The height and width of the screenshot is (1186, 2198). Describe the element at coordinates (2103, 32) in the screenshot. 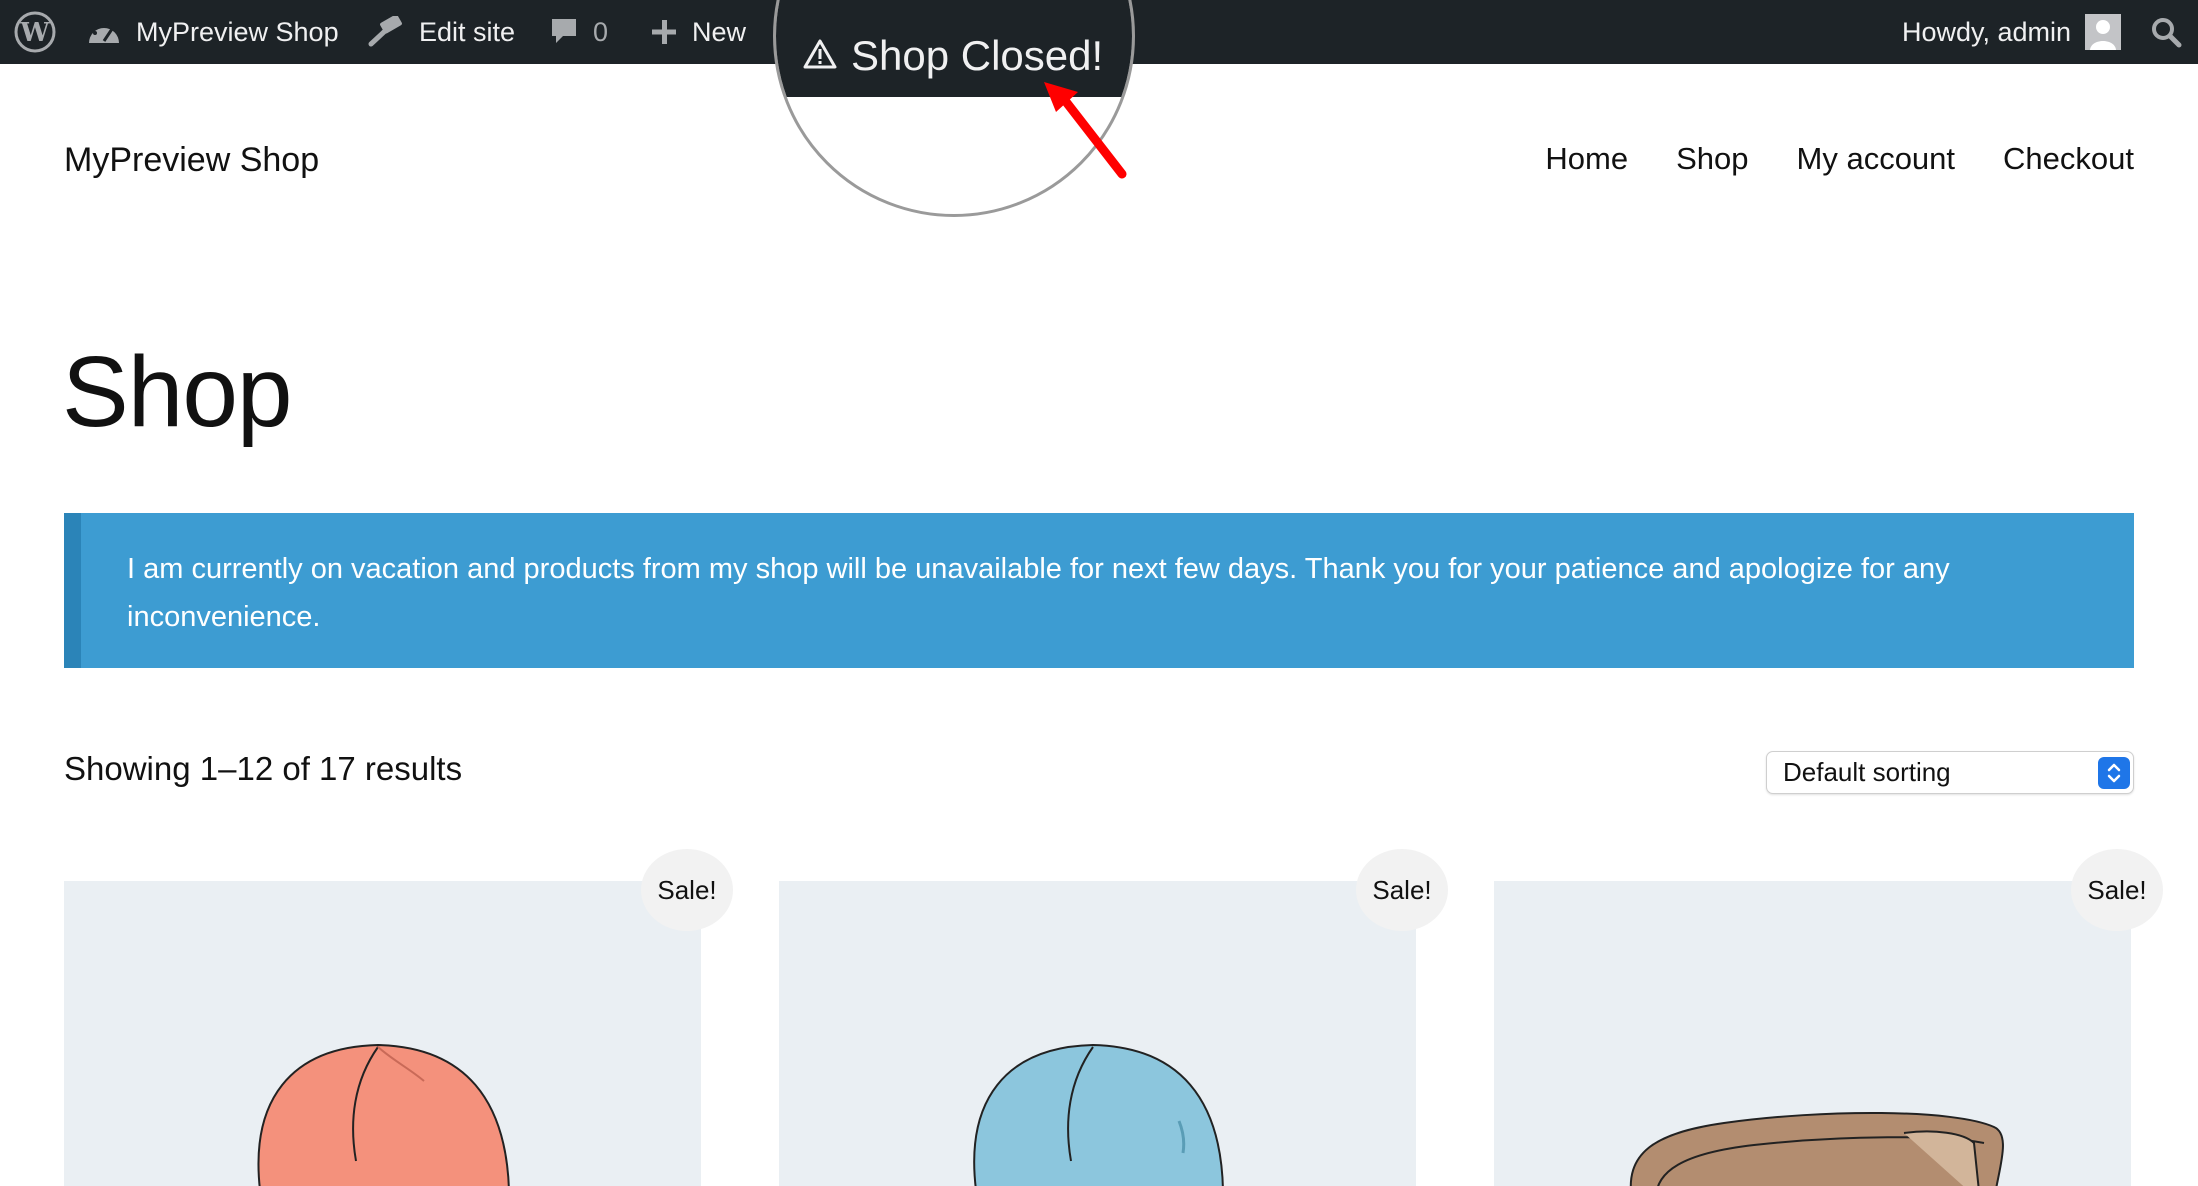

I see `avatar` at that location.